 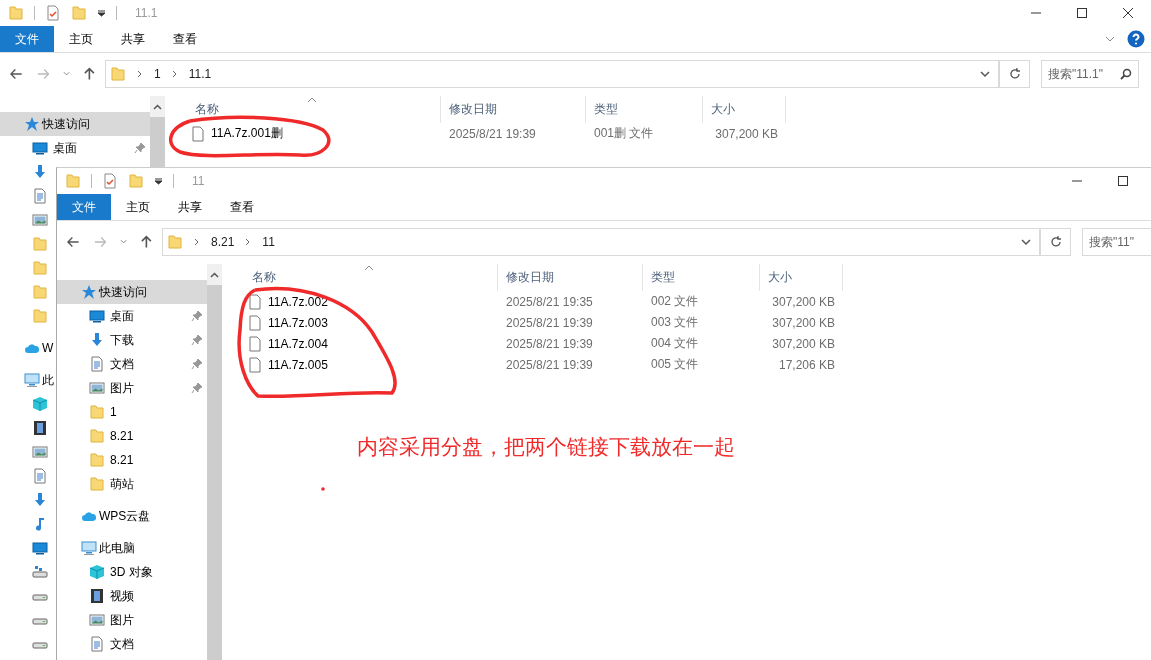 I want to click on nav-item: WPS云盘, so click(x=125, y=516).